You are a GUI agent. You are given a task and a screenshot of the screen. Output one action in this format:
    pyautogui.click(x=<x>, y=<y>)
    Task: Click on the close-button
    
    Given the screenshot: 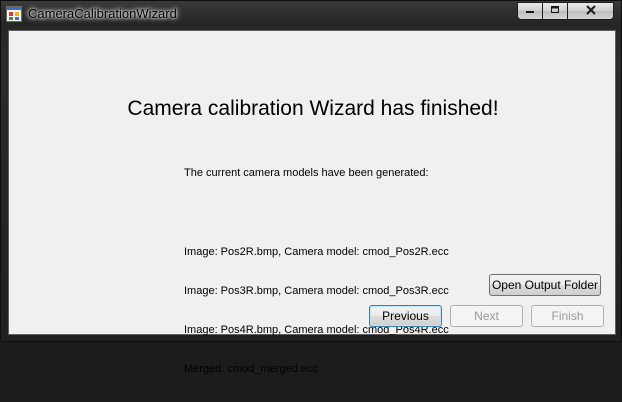 What is the action you would take?
    pyautogui.click(x=591, y=11)
    